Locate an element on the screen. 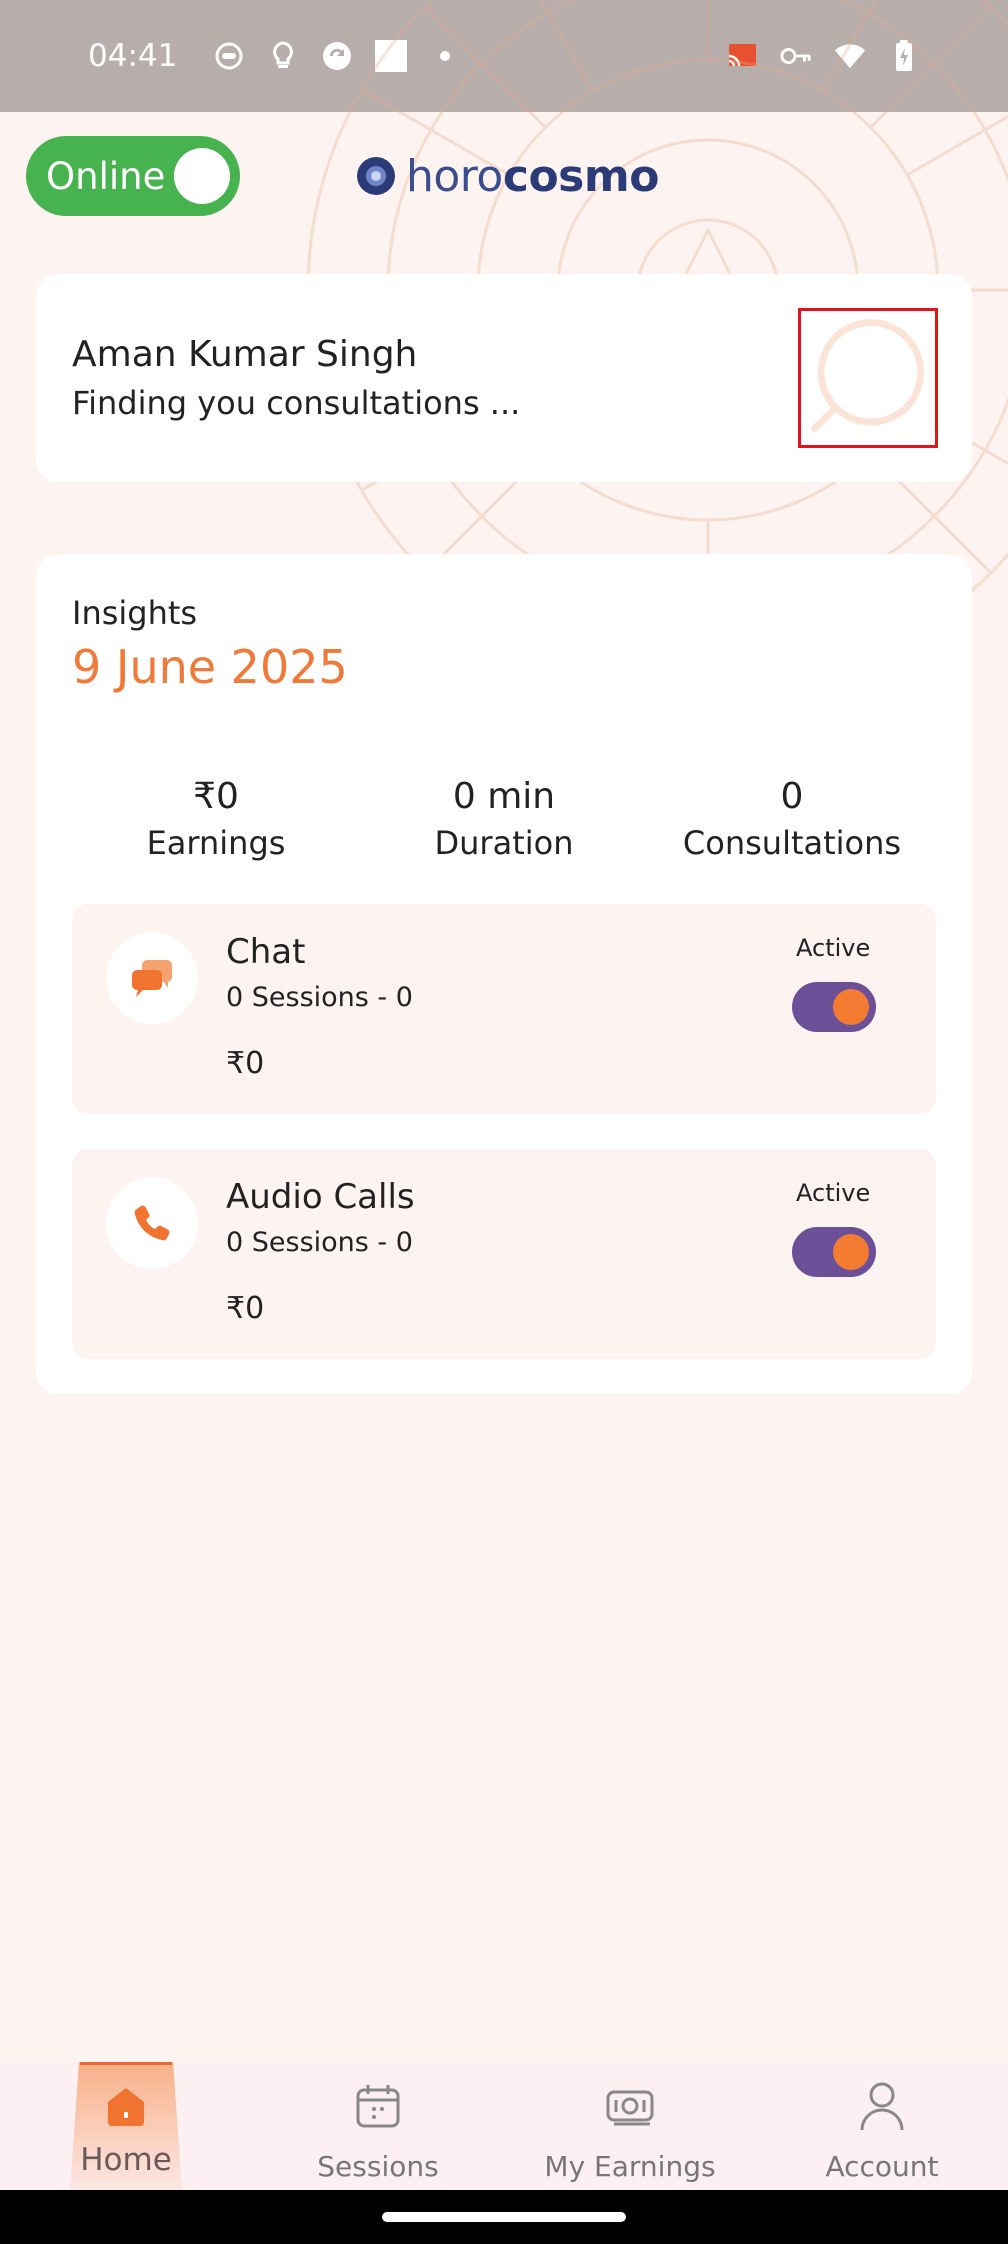 This screenshot has height=2244, width=1008. stat-value: ₹0 is located at coordinates (216, 796).